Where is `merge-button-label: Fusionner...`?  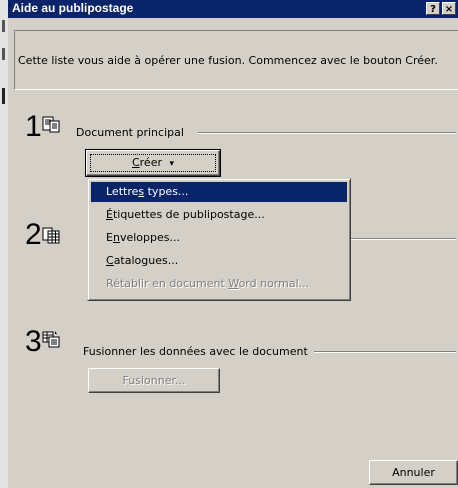
merge-button-label: Fusionner... is located at coordinates (154, 380).